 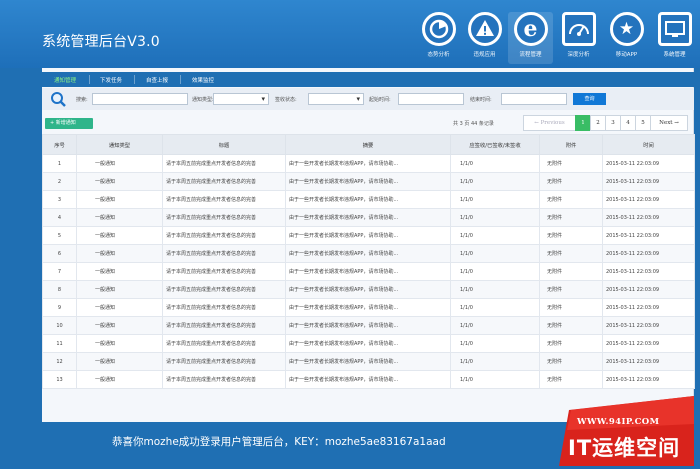 I want to click on column-header-summary: 摘要, so click(x=368, y=144).